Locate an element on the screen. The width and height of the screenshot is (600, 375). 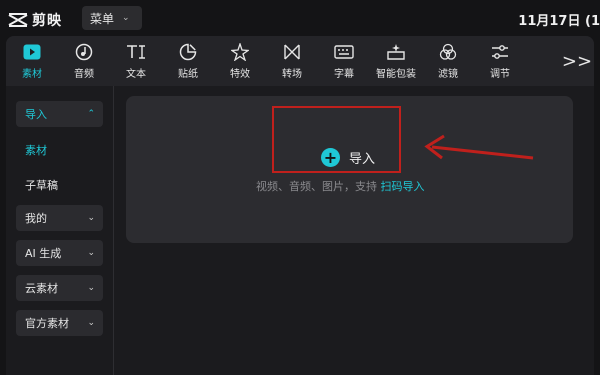
tab-adjust: 调节 is located at coordinates (500, 61).